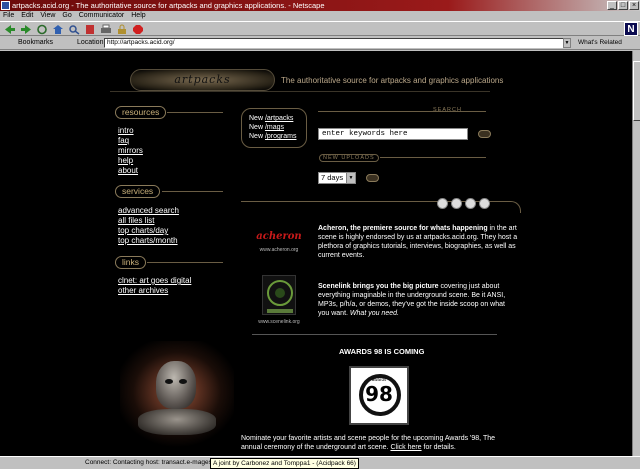  I want to click on reload-icon, so click(42, 29).